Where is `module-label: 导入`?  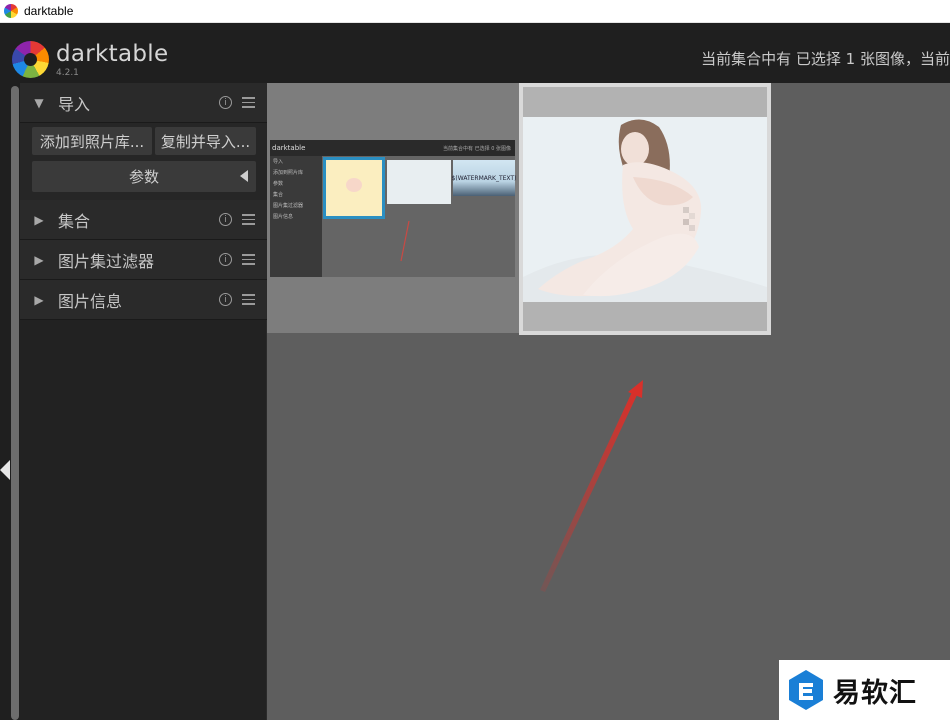 module-label: 导入 is located at coordinates (74, 104).